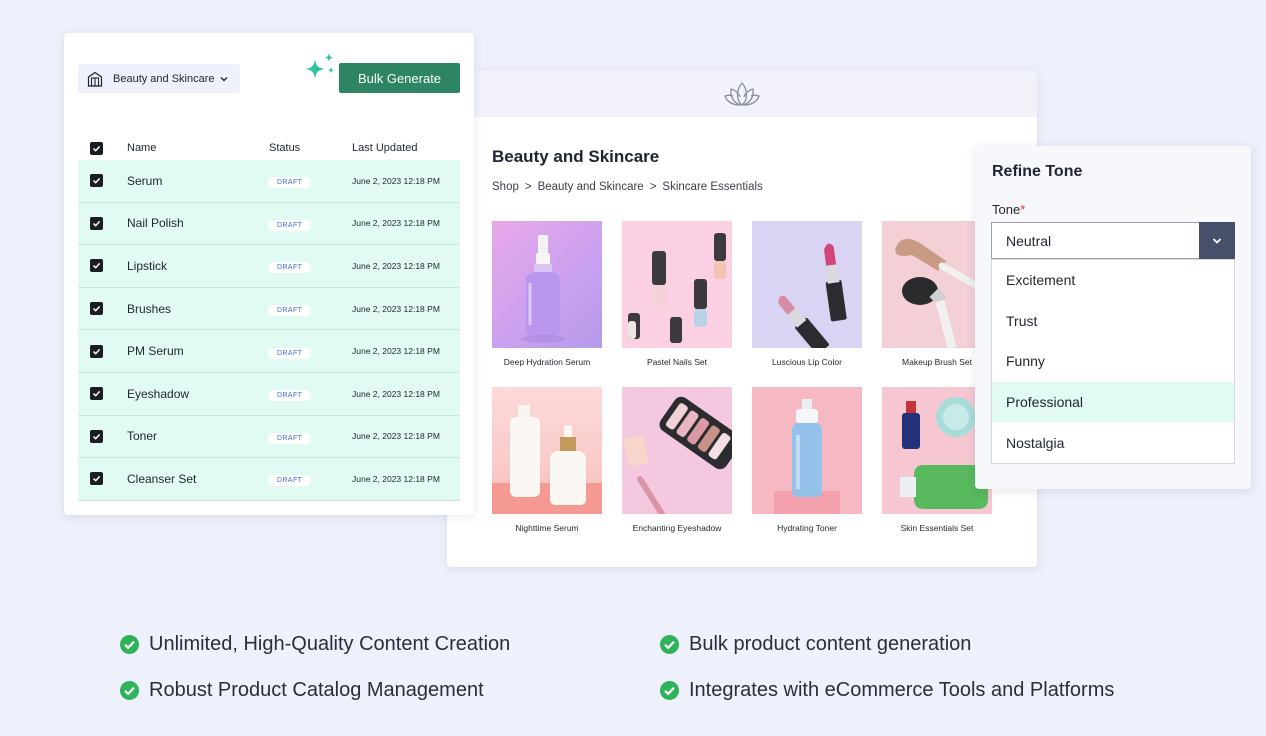  I want to click on table-row: PM Serum DRAFT June 2, 2023 12:18 PM, so click(269, 351).